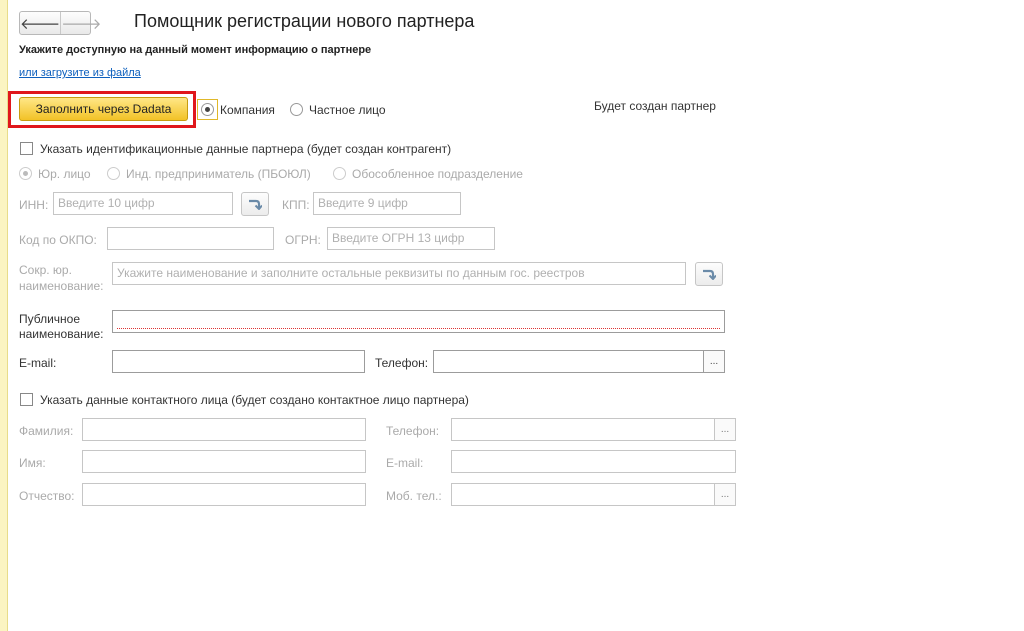  I want to click on nav-buttons: 🡐 🡒, so click(60, 23).